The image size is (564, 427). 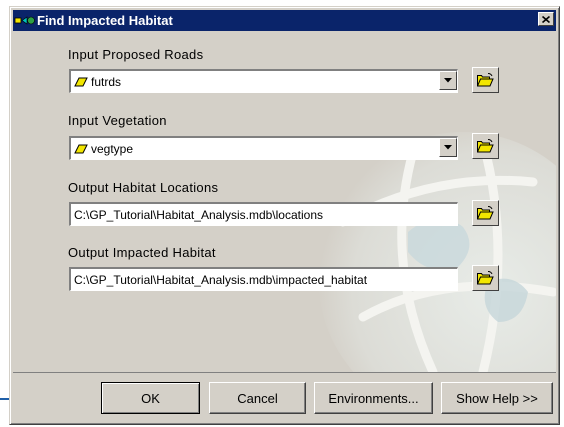 I want to click on cancel-button: Cancel, so click(x=257, y=398).